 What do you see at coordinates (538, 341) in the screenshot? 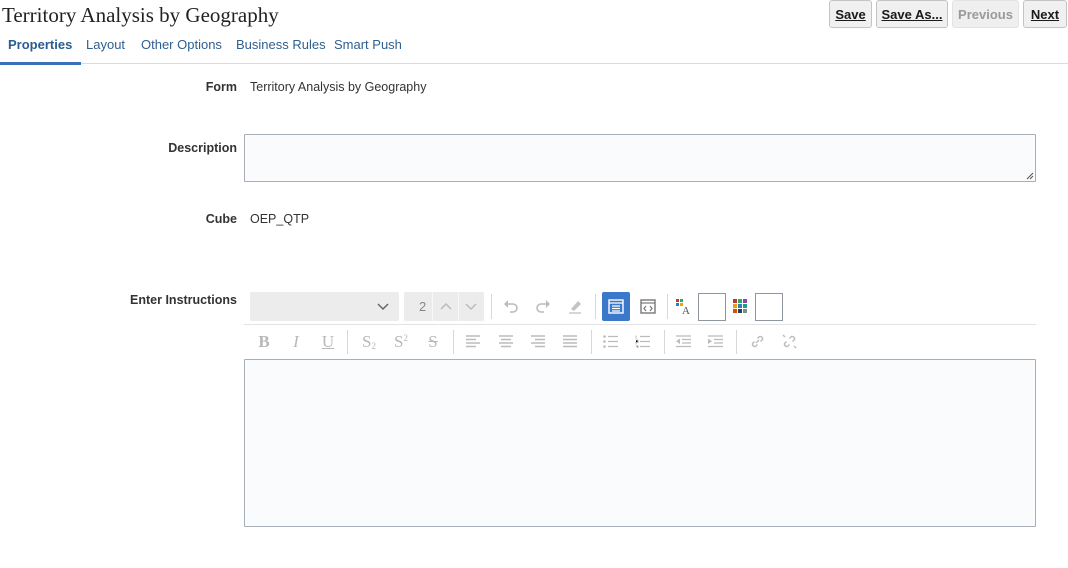
I see `align-right-icon` at bounding box center [538, 341].